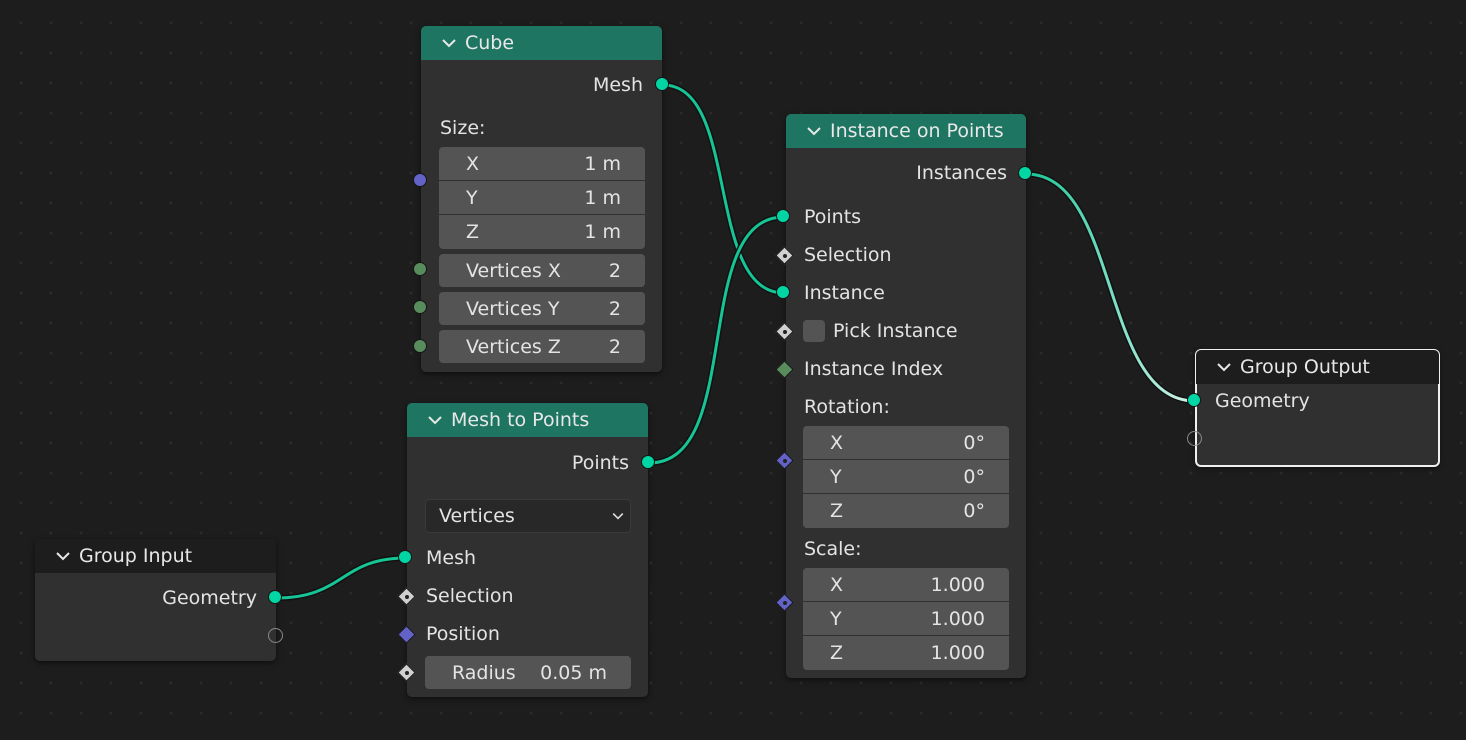 Image resolution: width=1466 pixels, height=740 pixels. Describe the element at coordinates (1194, 438) in the screenshot. I see `group-output-empty-socket` at that location.